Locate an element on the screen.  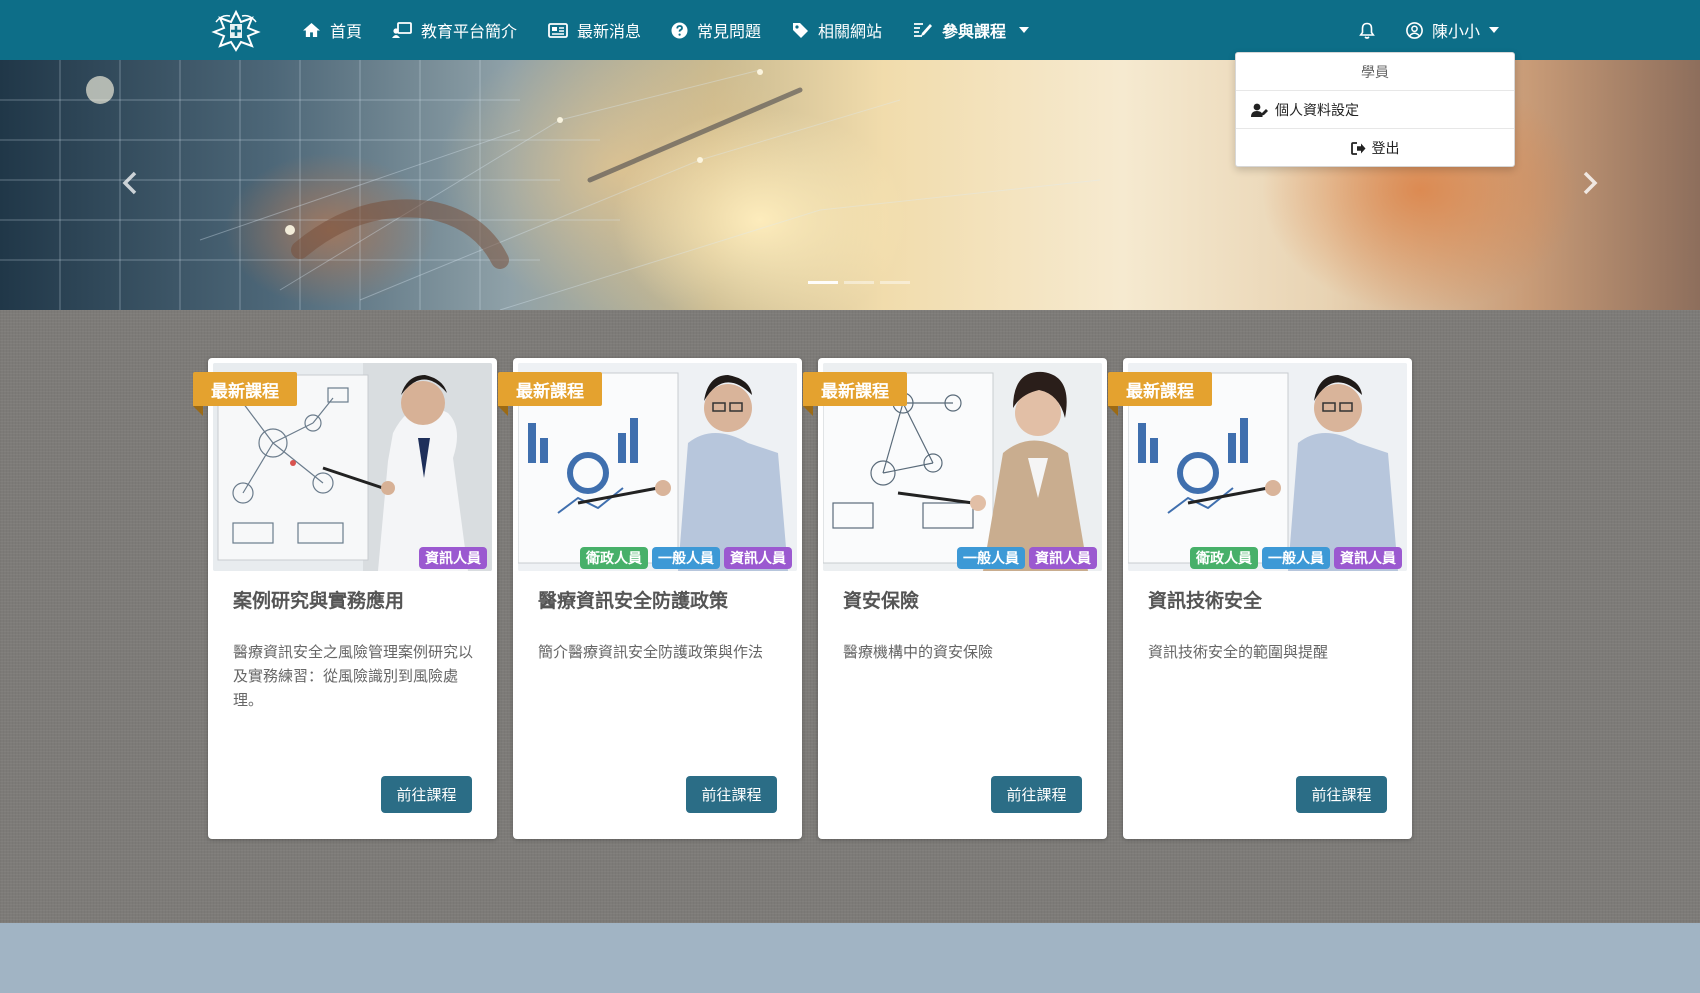
top-navbar: 首頁 教育平台簡介 最新消息 常見問題 相關網站 參與課程 陳小小 is located at coordinates (850, 30).